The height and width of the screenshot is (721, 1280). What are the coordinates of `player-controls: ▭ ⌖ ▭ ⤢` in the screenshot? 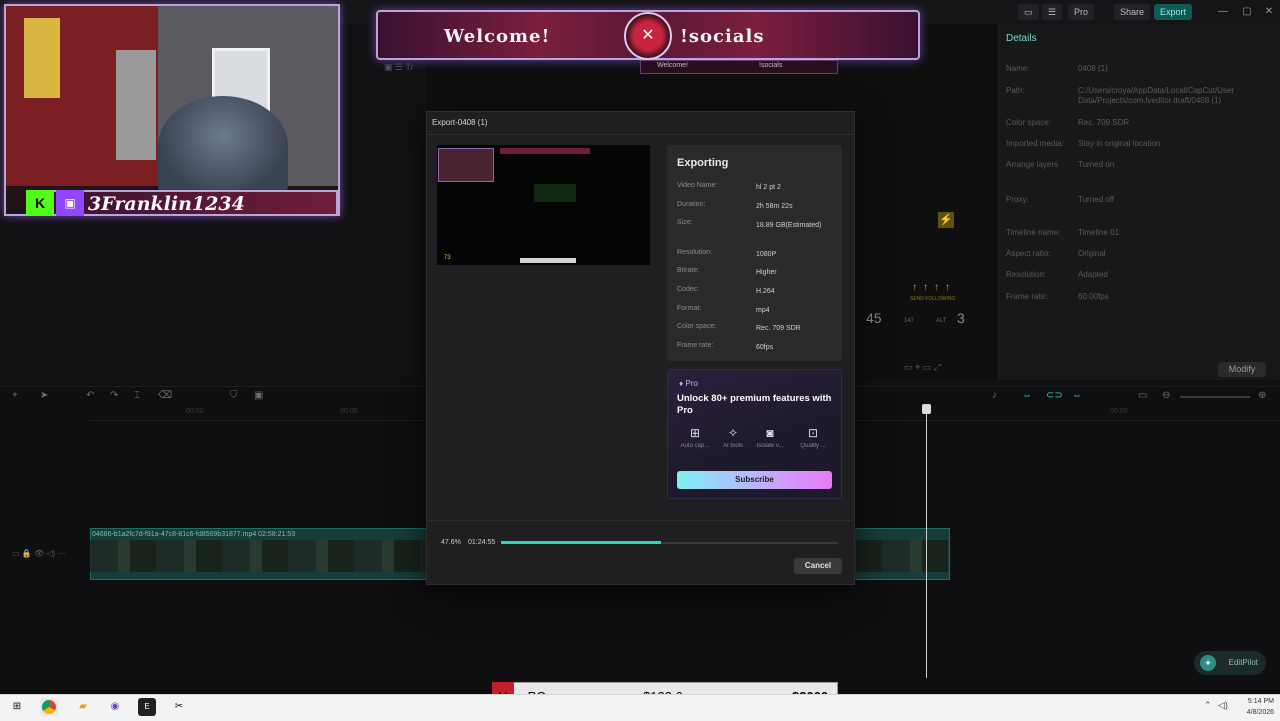 It's located at (922, 367).